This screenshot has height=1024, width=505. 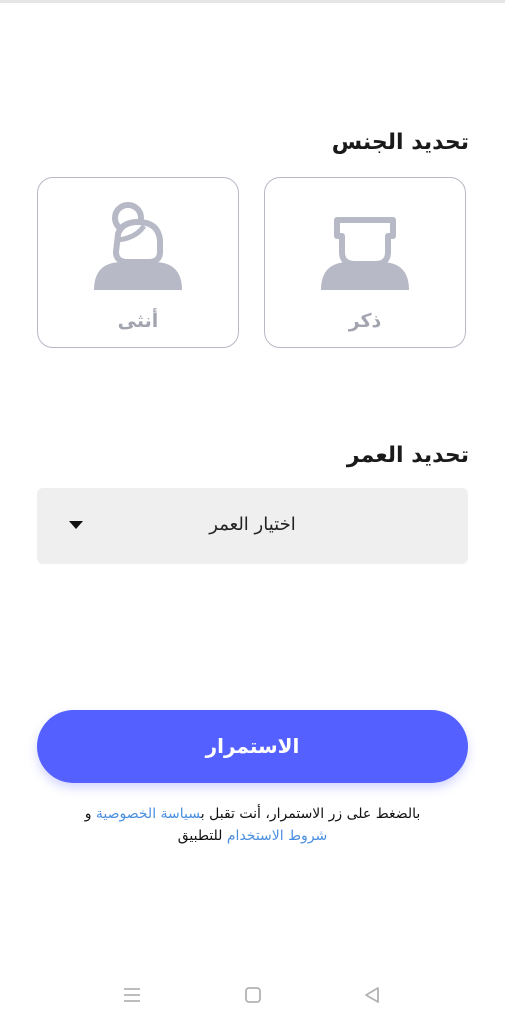 What do you see at coordinates (372, 995) in the screenshot?
I see `back-triangle-icon` at bounding box center [372, 995].